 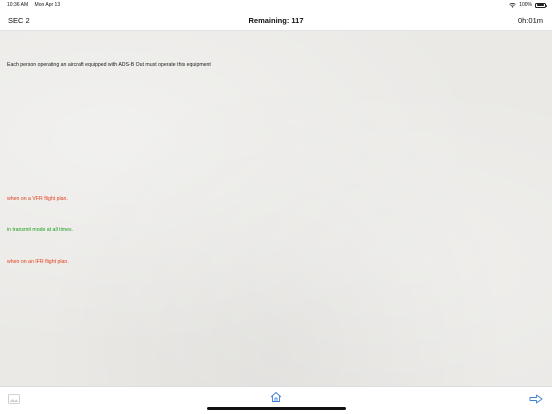 I want to click on status-bar: 10:36 AM Mon Apr 13 100%, so click(x=276, y=5).